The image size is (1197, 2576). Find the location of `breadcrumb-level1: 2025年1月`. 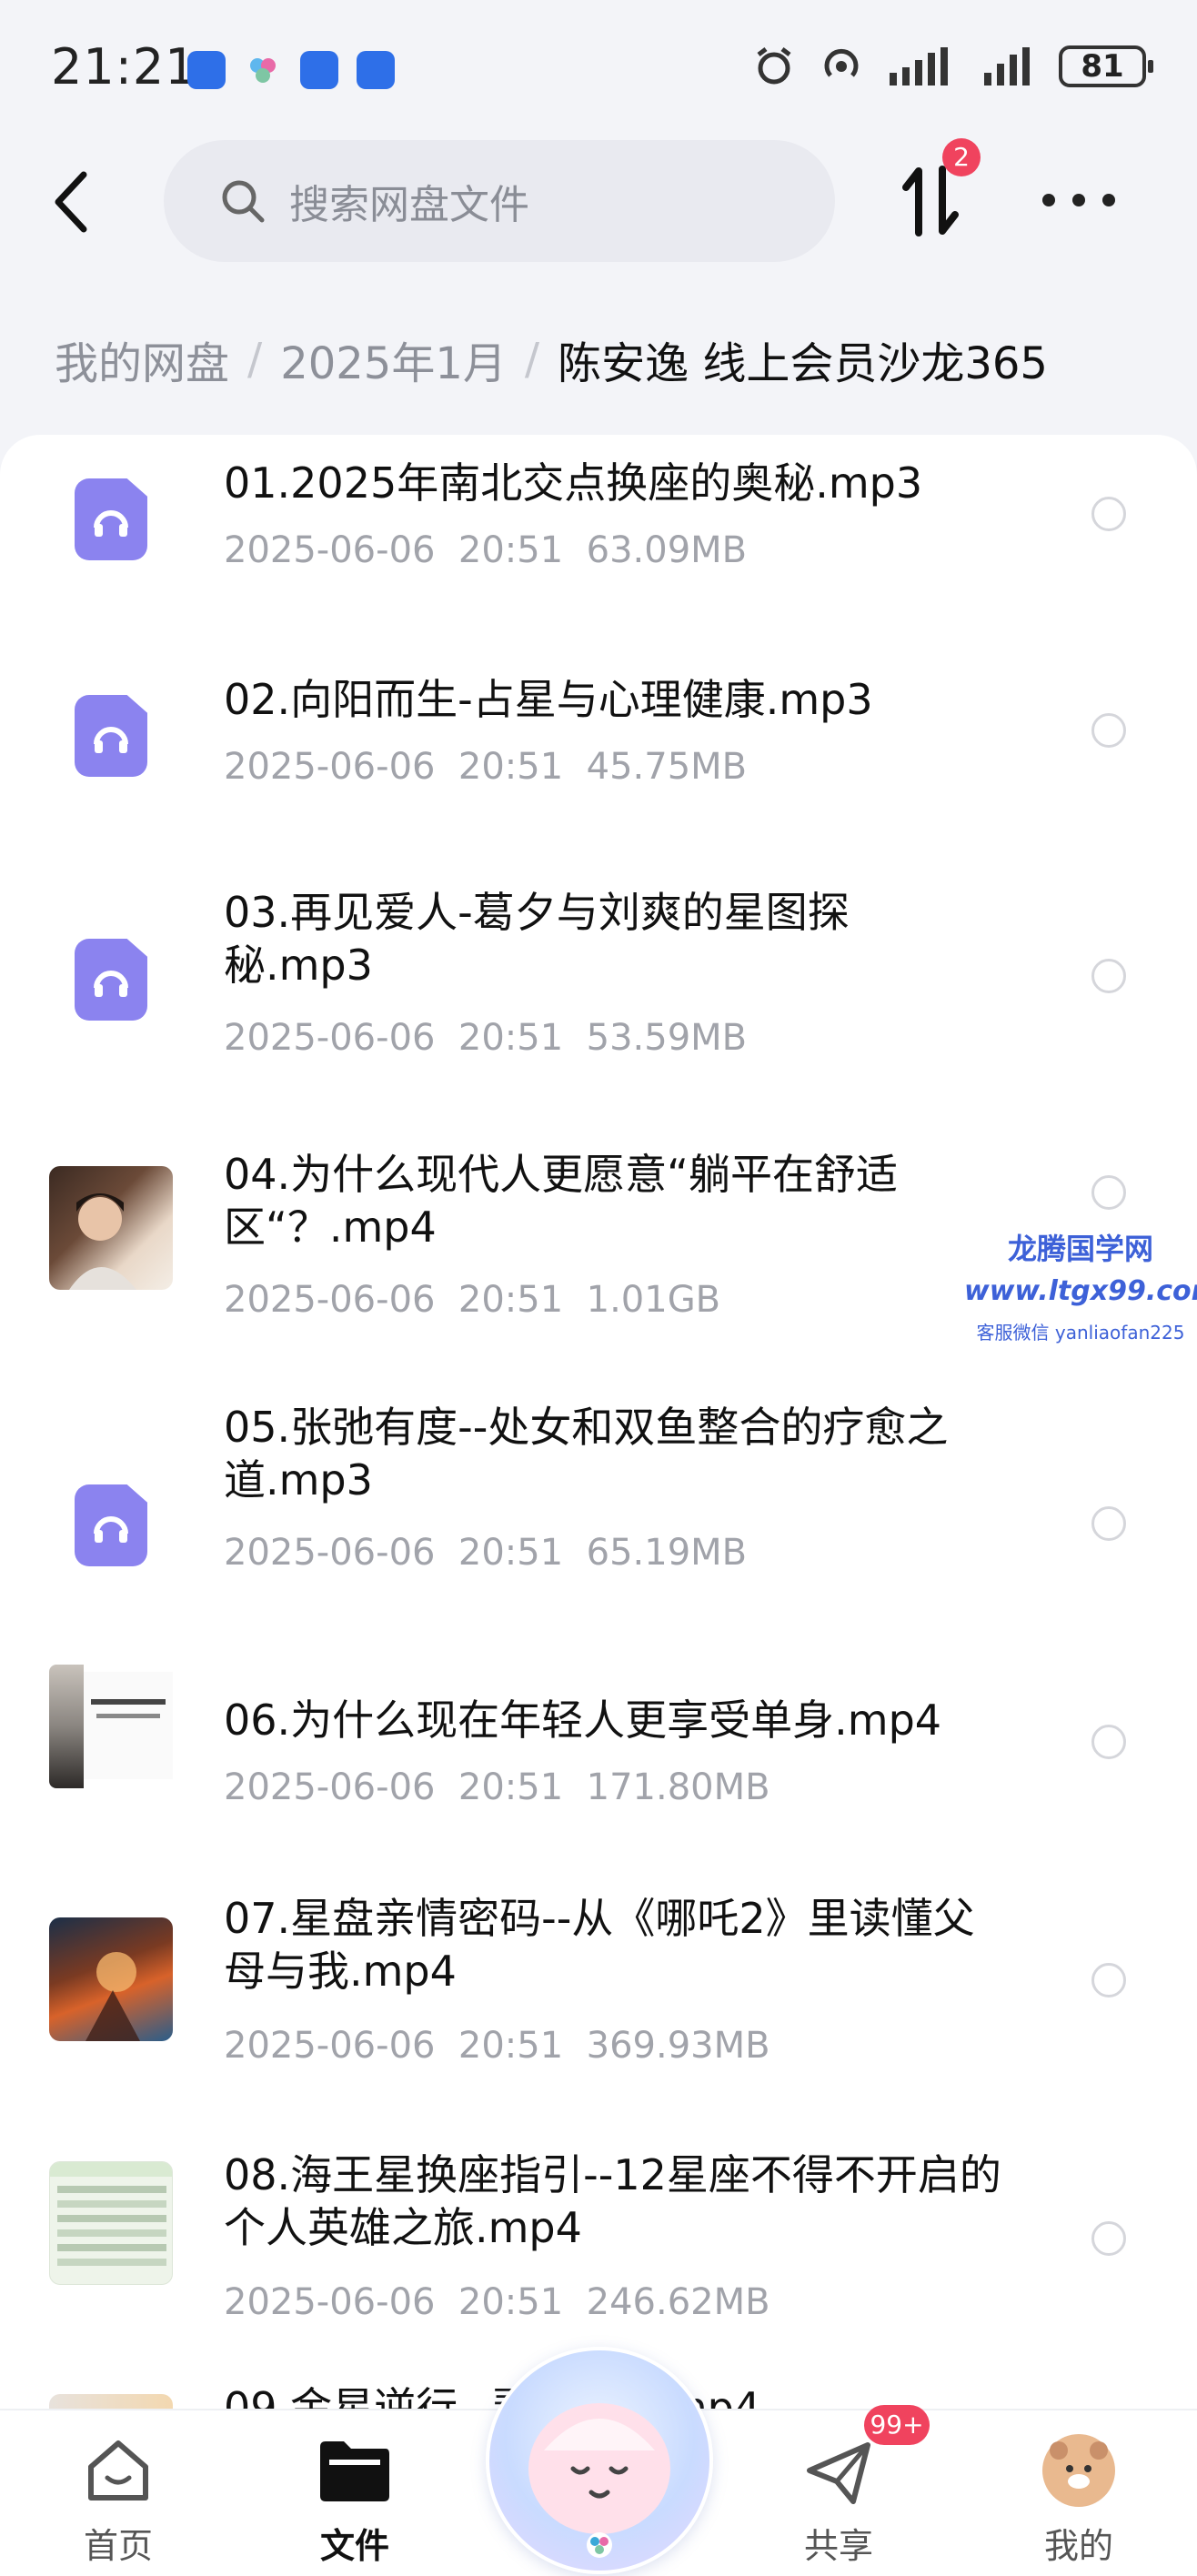

breadcrumb-level1: 2025年1月 is located at coordinates (393, 359).